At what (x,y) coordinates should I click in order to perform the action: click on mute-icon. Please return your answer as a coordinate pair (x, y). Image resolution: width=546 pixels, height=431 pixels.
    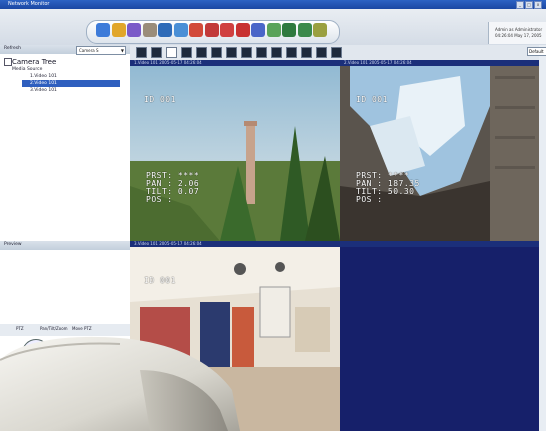
    Looking at the image, I should click on (242, 30).